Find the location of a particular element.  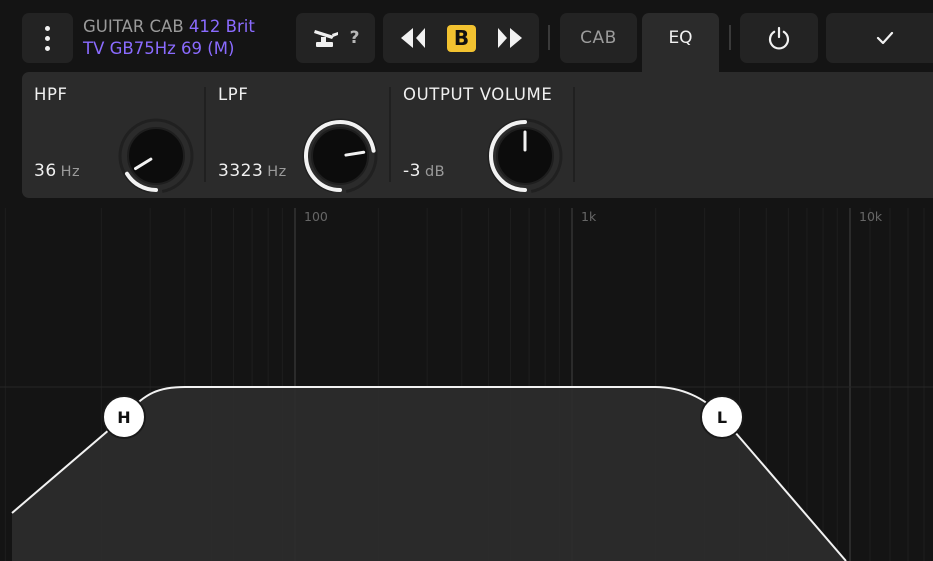

freq-label-100: 100 is located at coordinates (316, 216).